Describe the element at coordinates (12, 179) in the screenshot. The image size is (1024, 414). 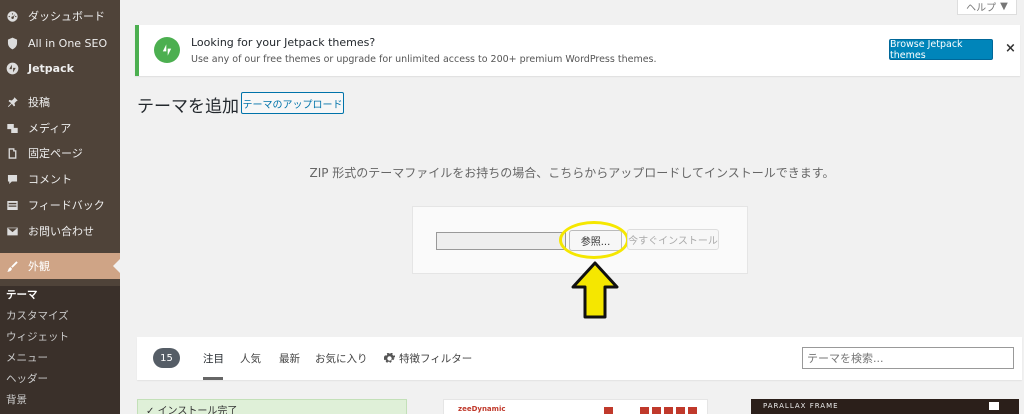
I see `comment-icon` at that location.